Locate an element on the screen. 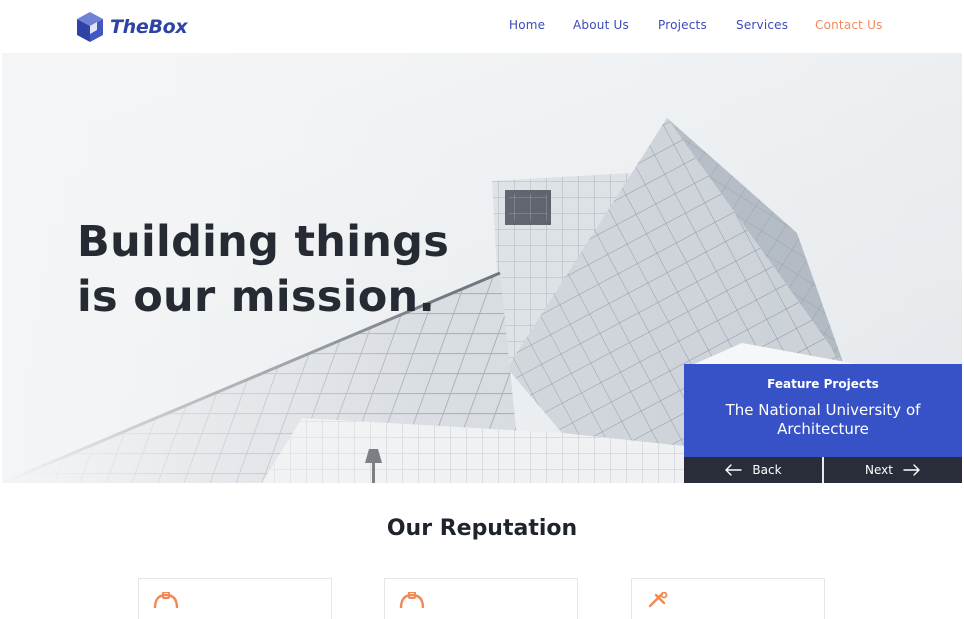 The image size is (964, 619). nav-services: Services is located at coordinates (762, 25).